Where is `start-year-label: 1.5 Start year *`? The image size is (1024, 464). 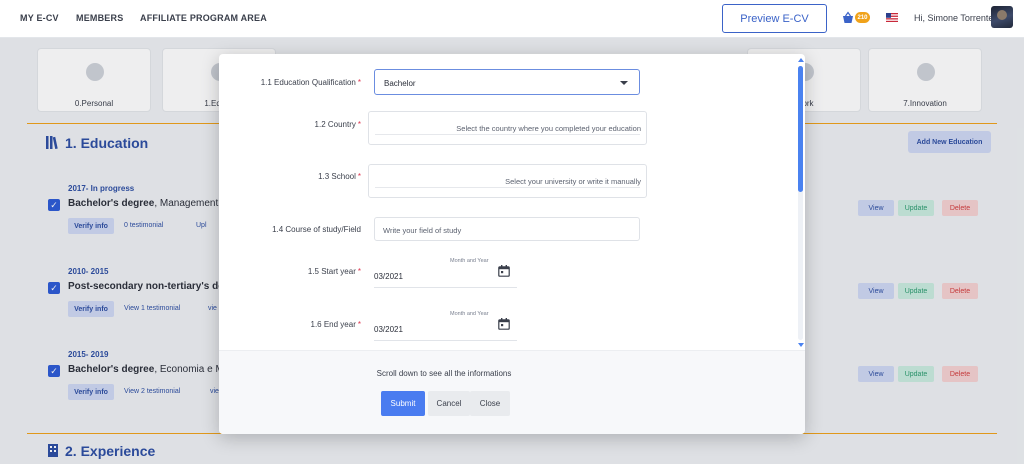 start-year-label: 1.5 Start year * is located at coordinates (334, 271).